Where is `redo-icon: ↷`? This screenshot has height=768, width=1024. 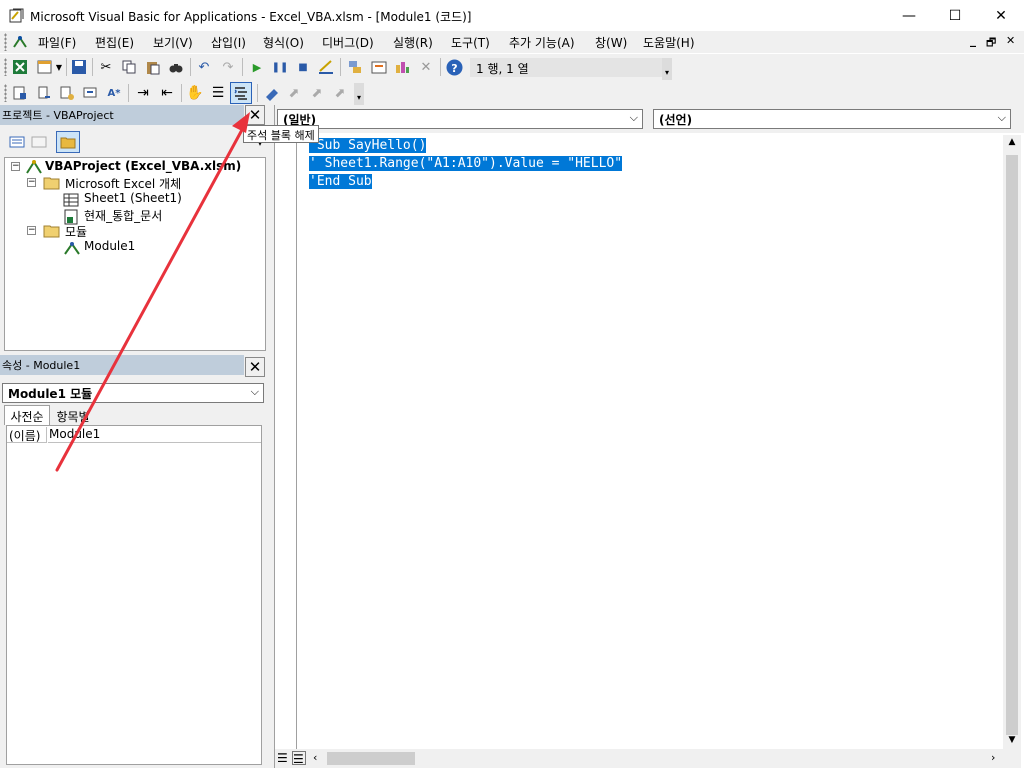 redo-icon: ↷ is located at coordinates (228, 67).